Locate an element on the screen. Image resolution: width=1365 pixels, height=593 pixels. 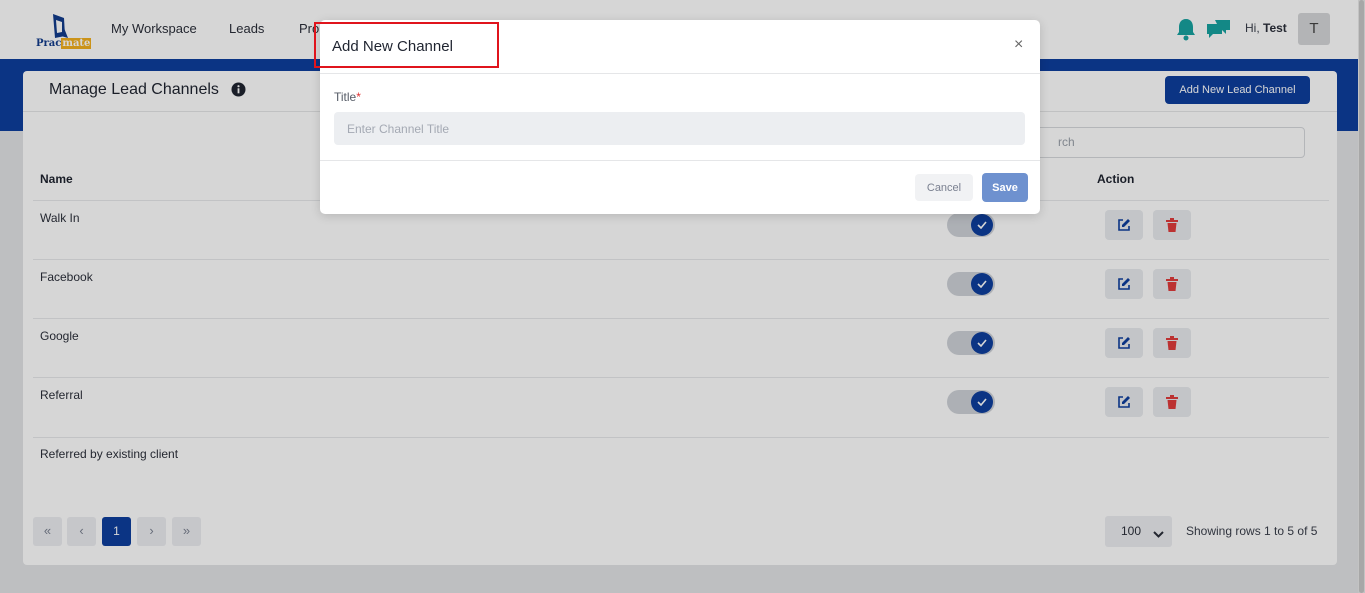
save-button: Save is located at coordinates (1005, 187).